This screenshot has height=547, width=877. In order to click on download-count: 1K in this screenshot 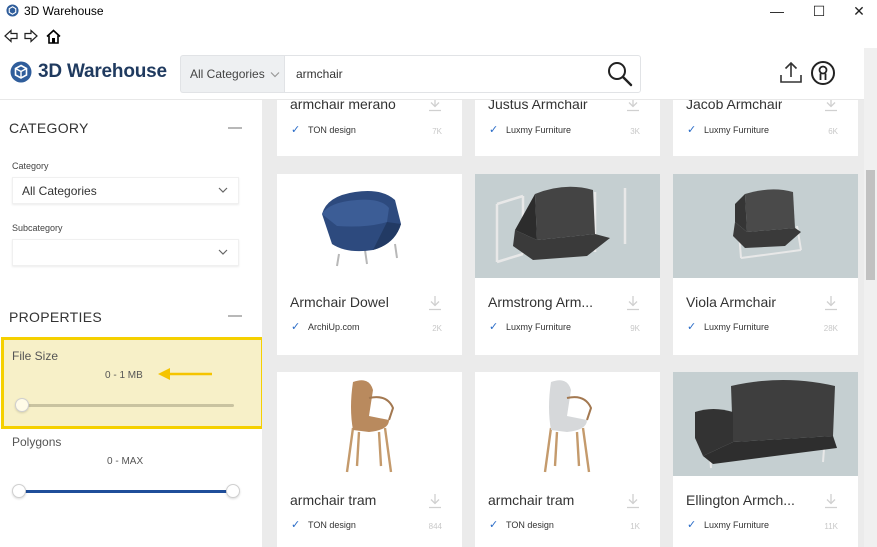, I will do `click(635, 526)`.